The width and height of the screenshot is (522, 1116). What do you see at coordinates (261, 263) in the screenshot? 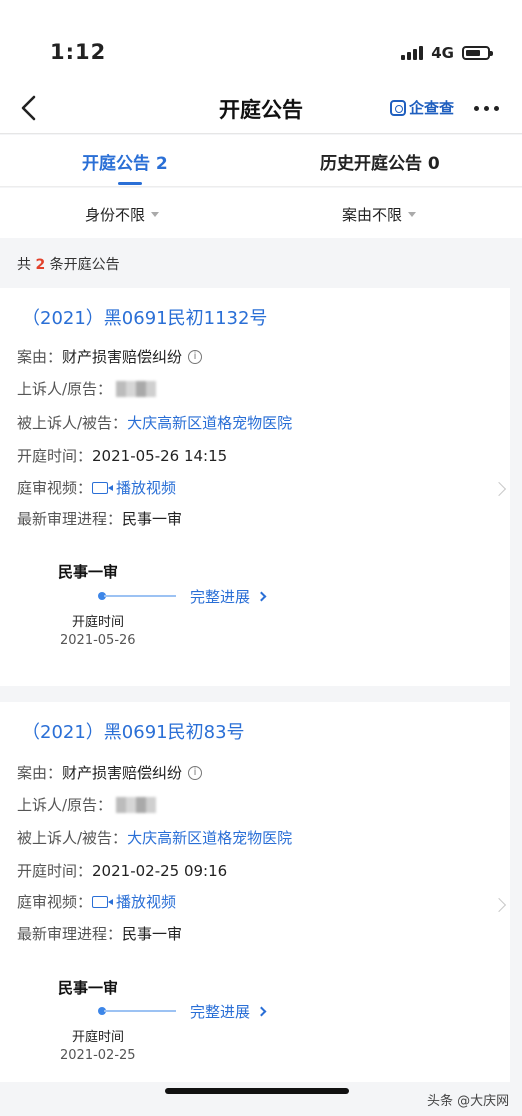
I see `result-summary: 共 2 条开庭公告` at bounding box center [261, 263].